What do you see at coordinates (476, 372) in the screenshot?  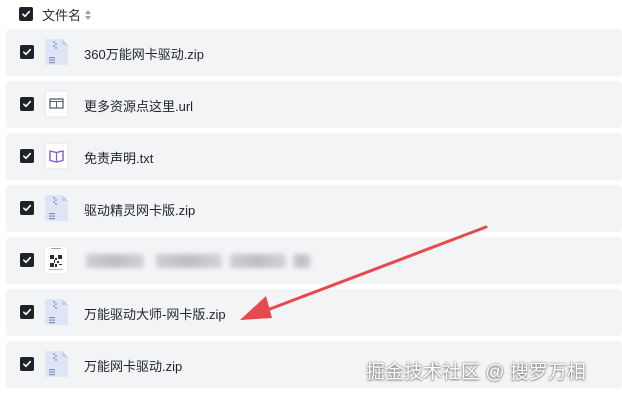 I see `watermark: 掘金技术社区 @ 搜罗万相` at bounding box center [476, 372].